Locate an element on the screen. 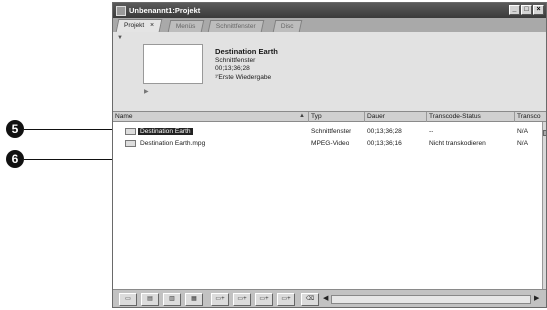  tab-bar: Projekt × Menüs Schnittfenster Disc is located at coordinates (329, 25).